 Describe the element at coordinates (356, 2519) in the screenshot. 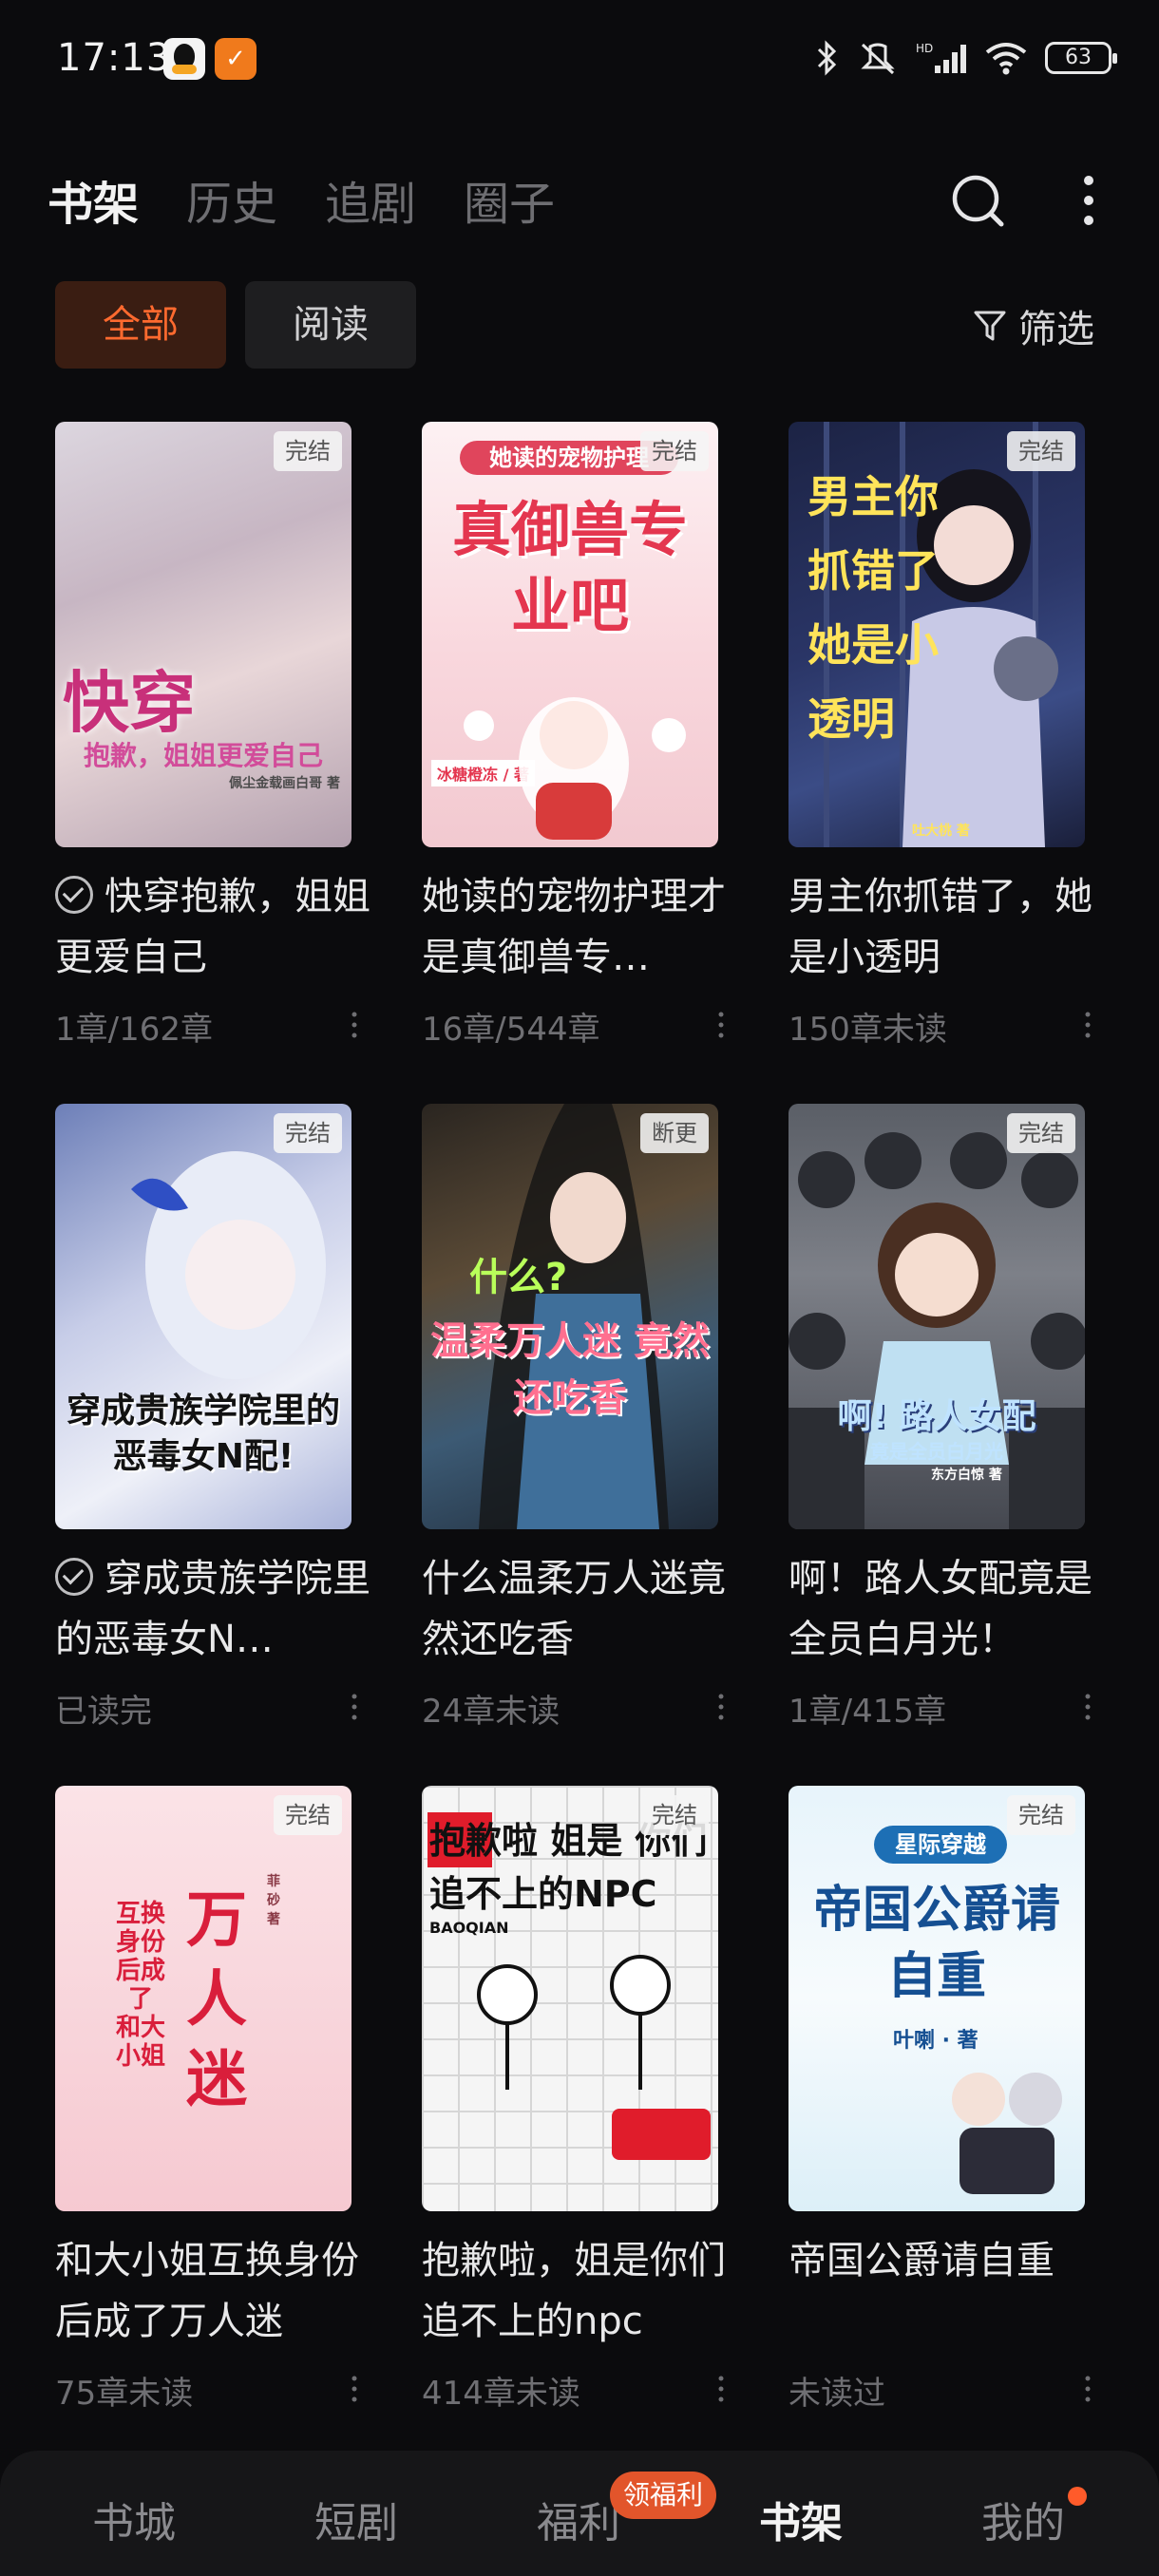

I see `nav-short-drama: 短剧` at that location.